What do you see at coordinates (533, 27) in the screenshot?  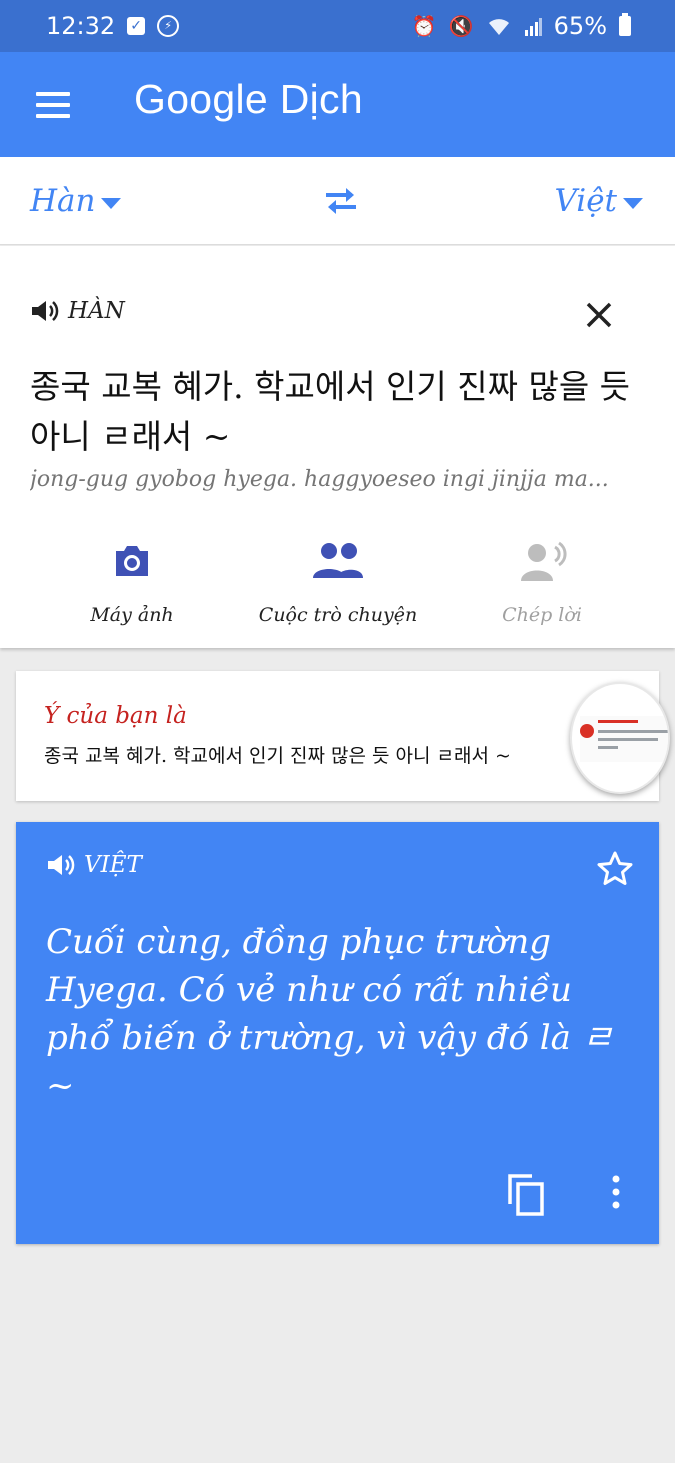 I see `signal-icon` at bounding box center [533, 27].